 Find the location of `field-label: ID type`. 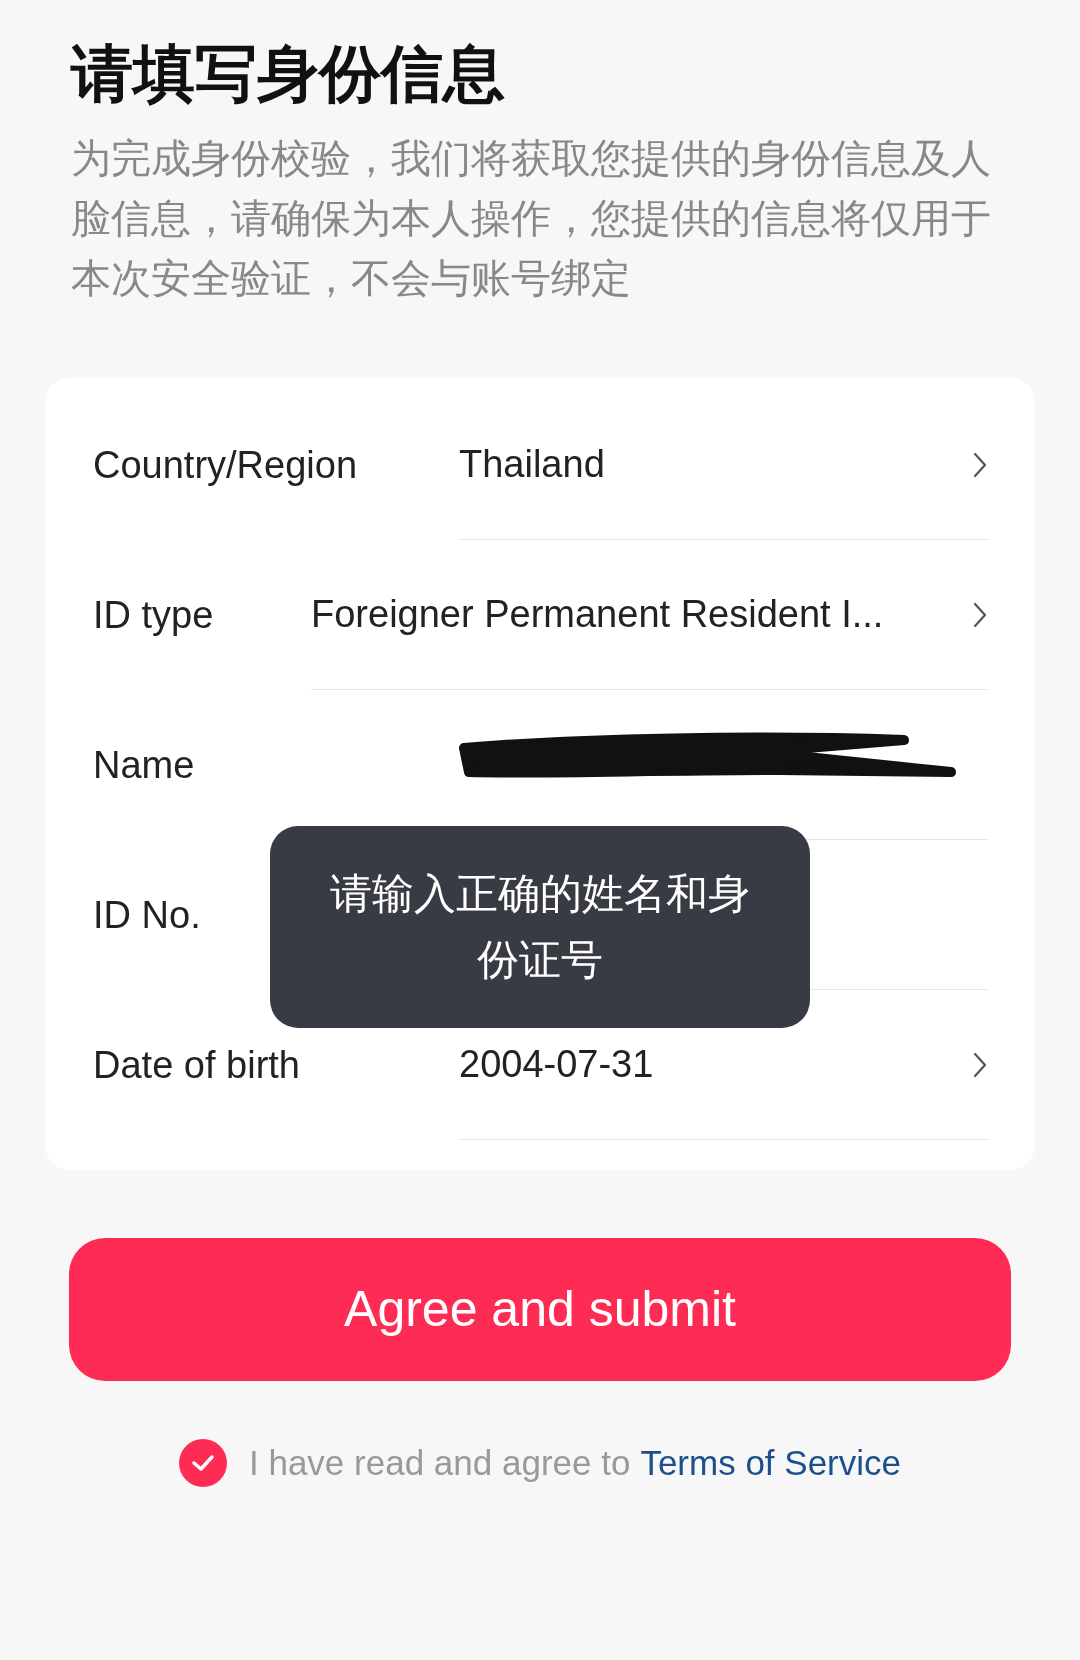

field-label: ID type is located at coordinates (153, 615).